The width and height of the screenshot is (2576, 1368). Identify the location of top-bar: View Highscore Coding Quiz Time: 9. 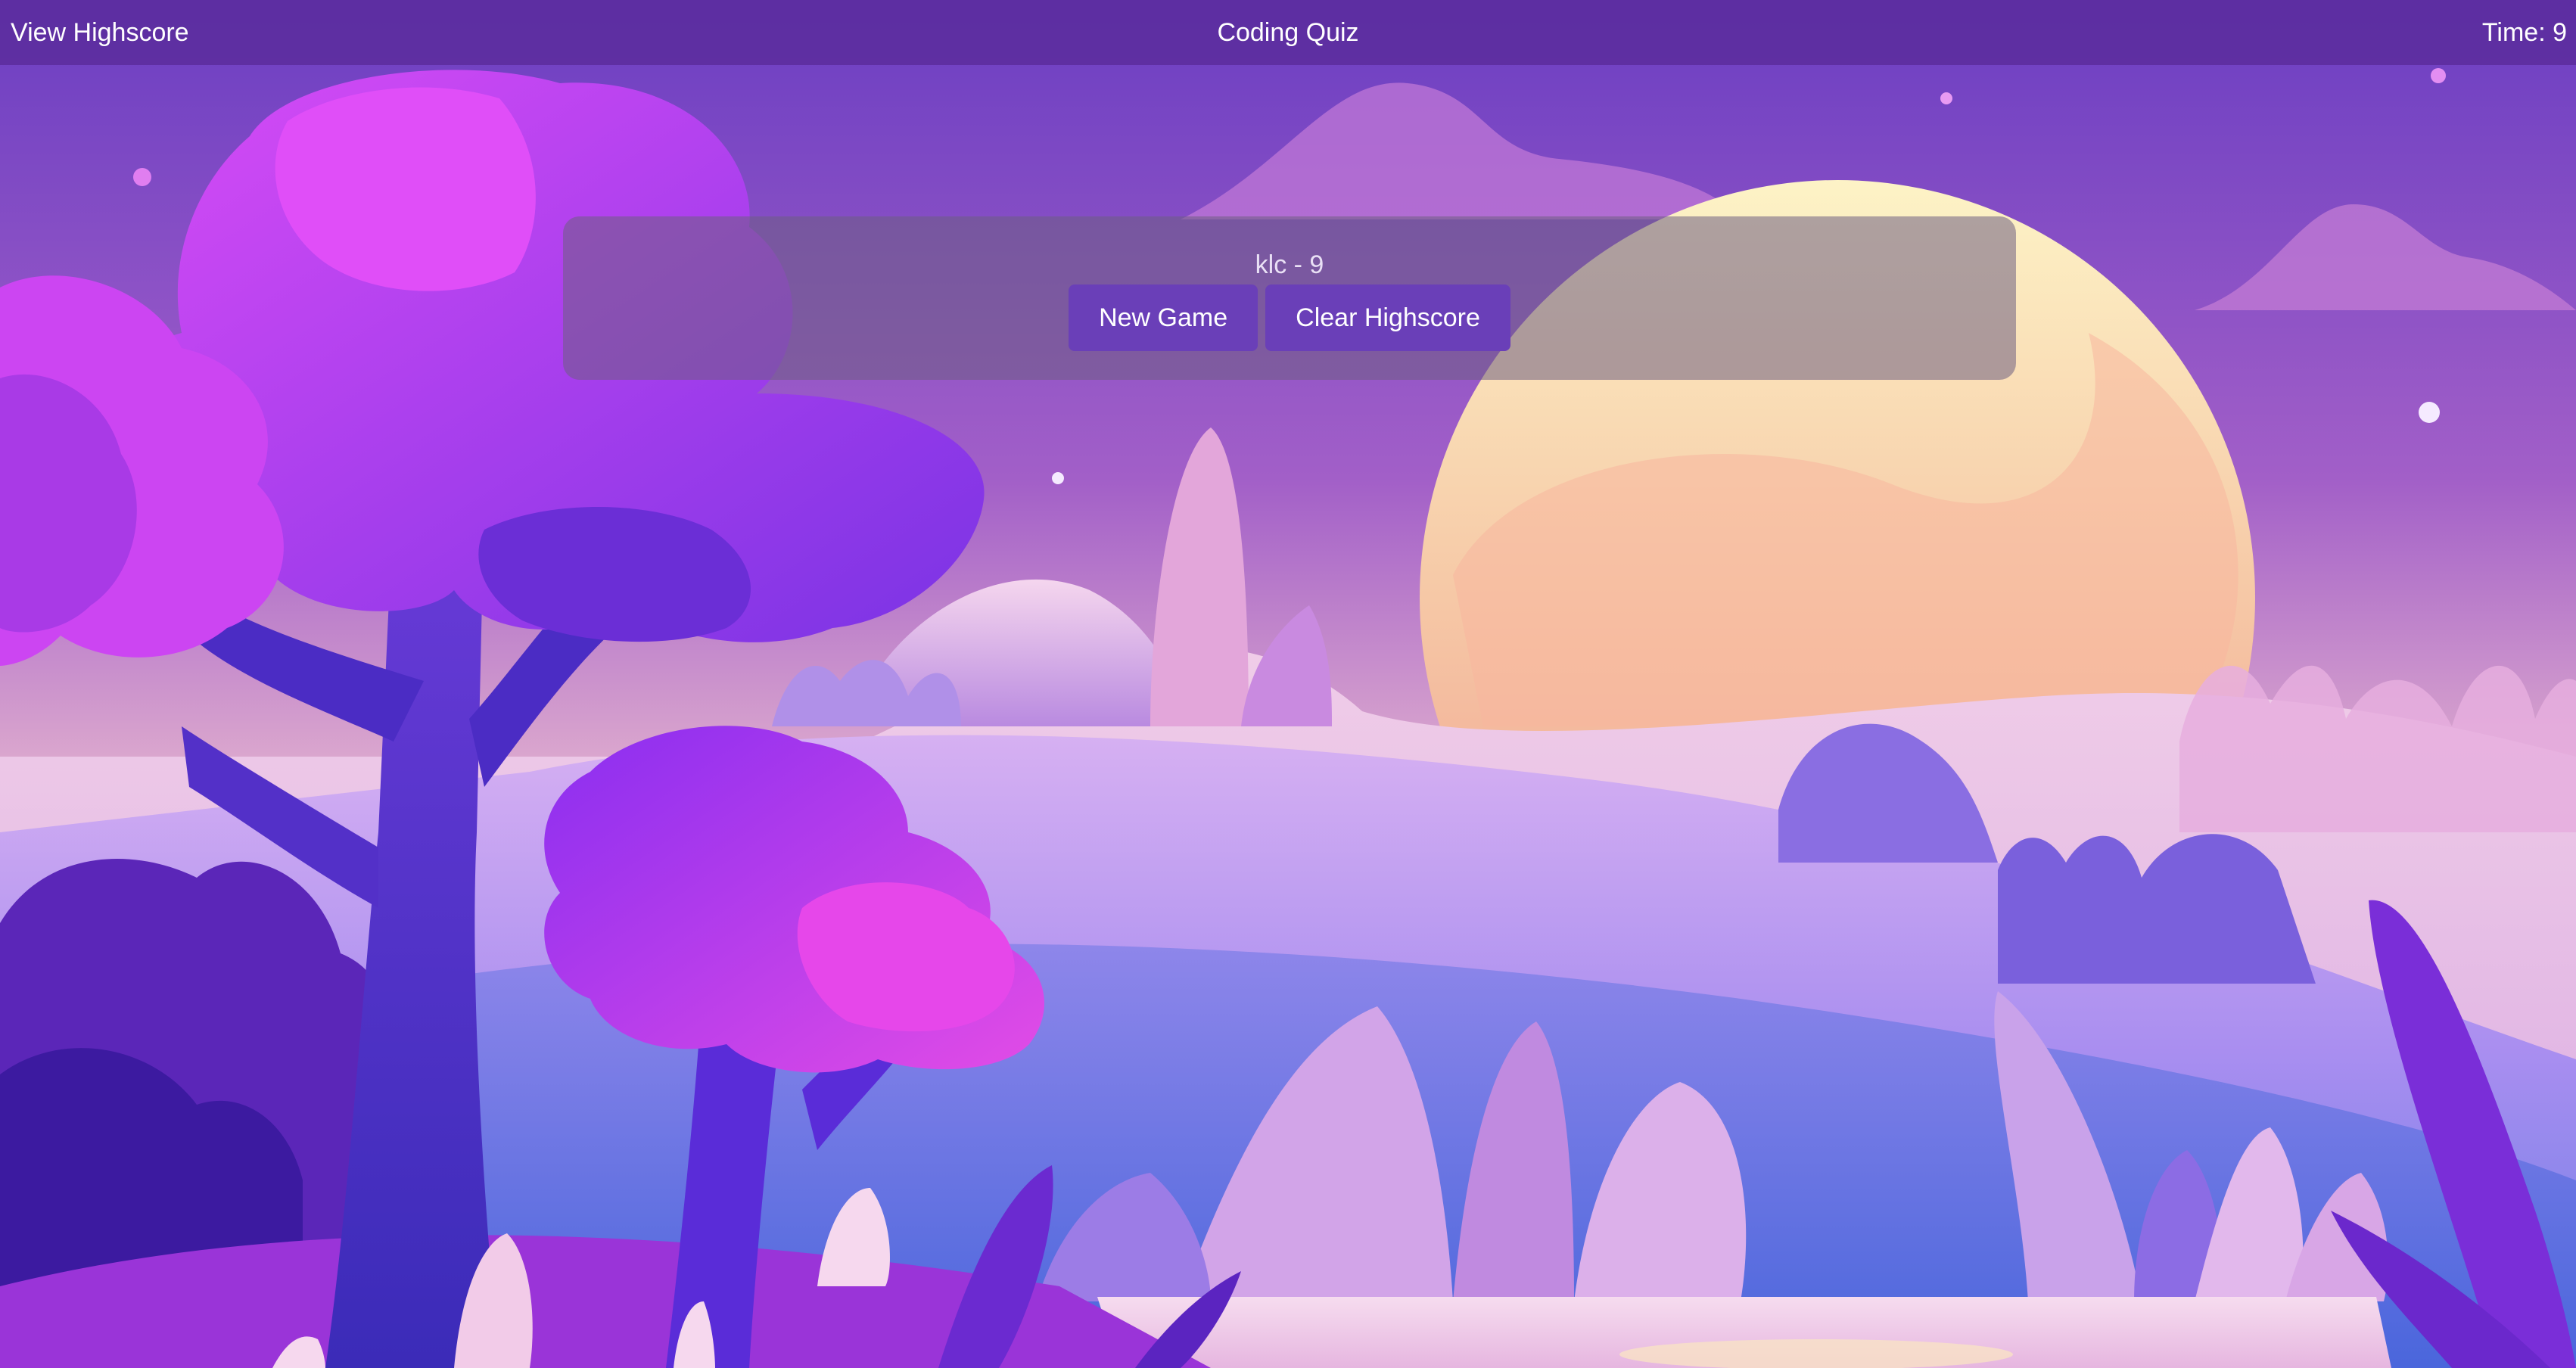
(1288, 32).